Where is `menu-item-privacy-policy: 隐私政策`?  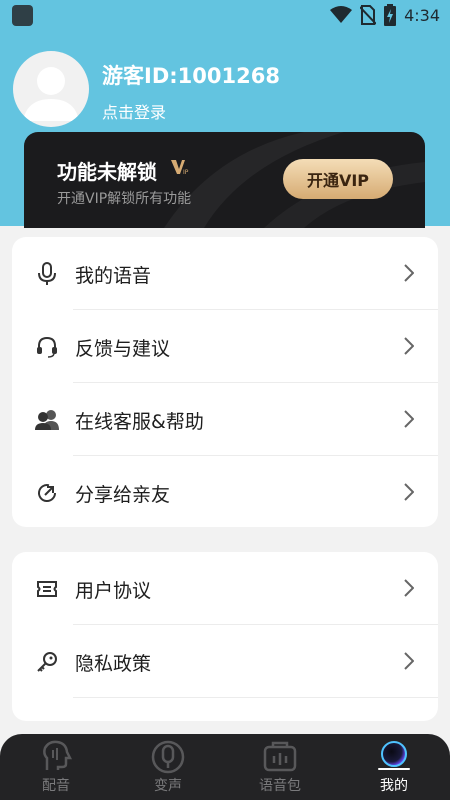 menu-item-privacy-policy: 隐私政策 is located at coordinates (225, 661).